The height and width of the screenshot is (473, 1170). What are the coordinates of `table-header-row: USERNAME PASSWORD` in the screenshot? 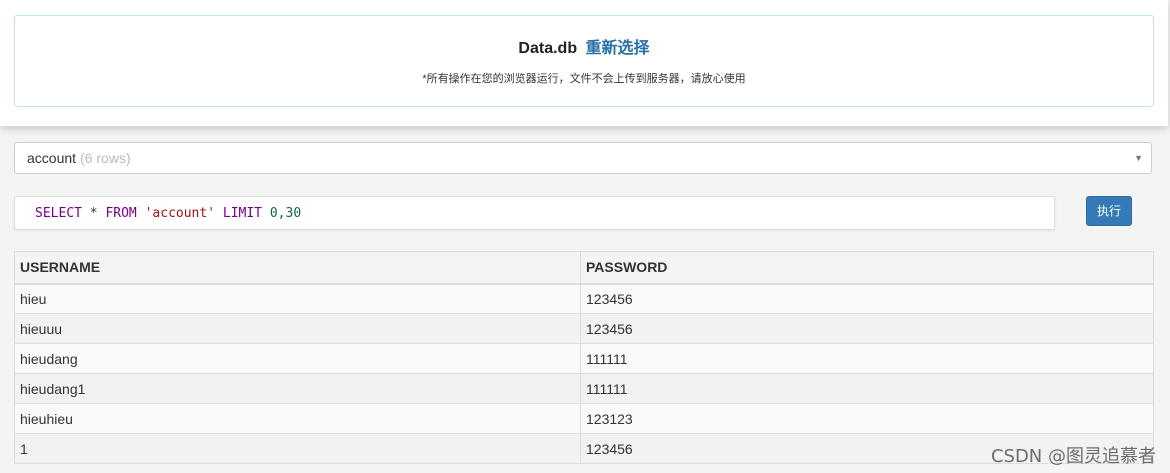 It's located at (584, 268).